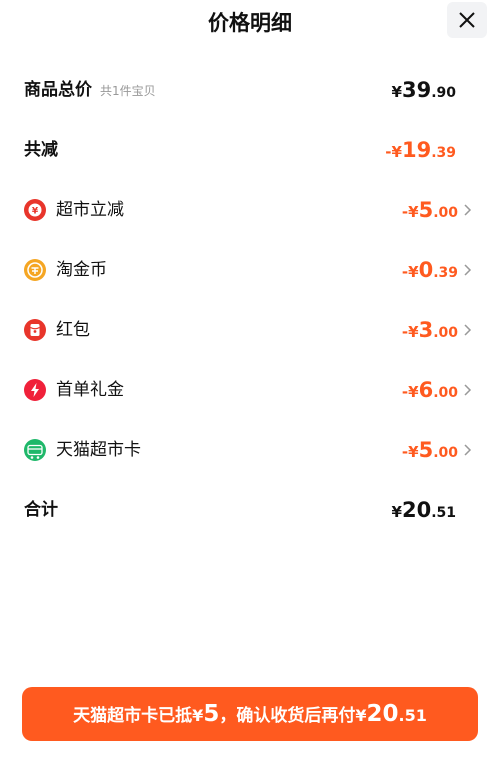  What do you see at coordinates (429, 330) in the screenshot?
I see `discount-amount: -¥3.00` at bounding box center [429, 330].